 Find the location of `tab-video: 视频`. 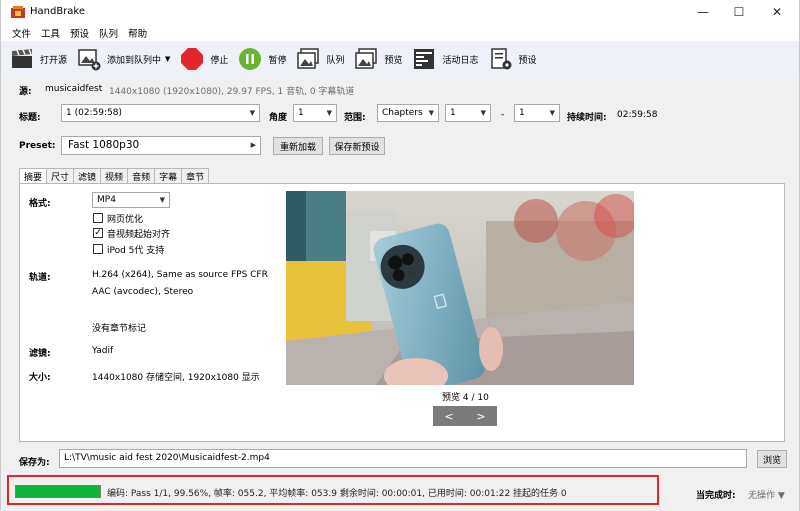

tab-video: 视频 is located at coordinates (114, 175).